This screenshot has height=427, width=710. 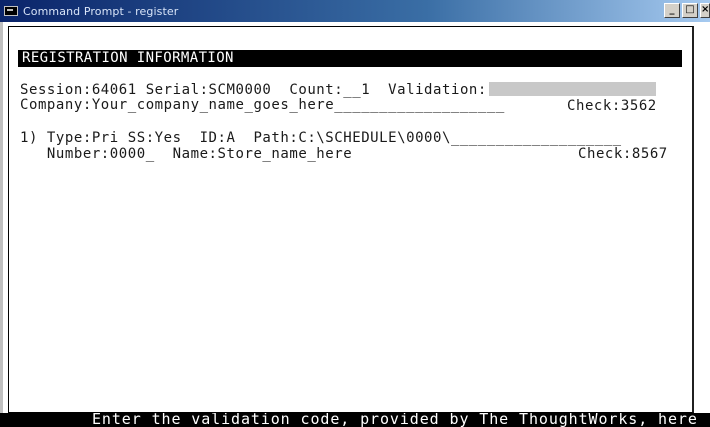 I want to click on panel-header: REGISTRATION INFORMATION, so click(x=350, y=58).